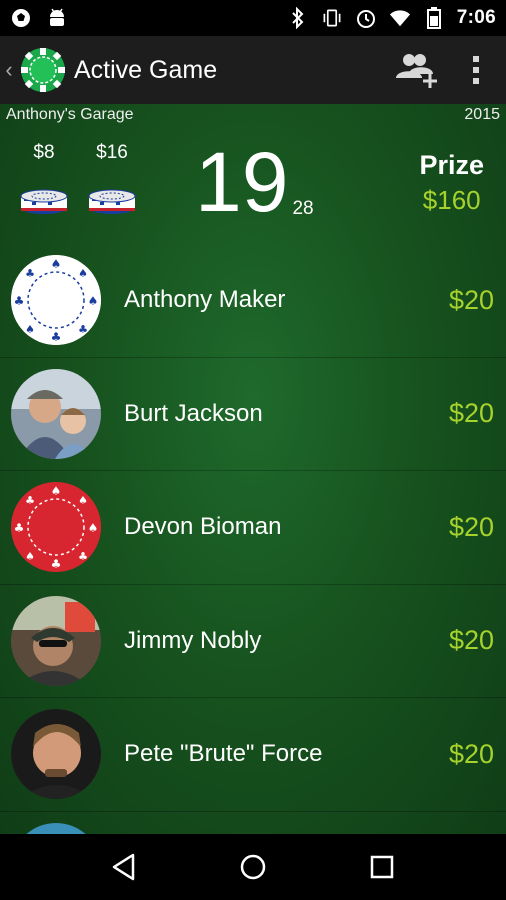 The width and height of the screenshot is (506, 900). What do you see at coordinates (476, 17) in the screenshot?
I see `status-time: 7:06` at bounding box center [476, 17].